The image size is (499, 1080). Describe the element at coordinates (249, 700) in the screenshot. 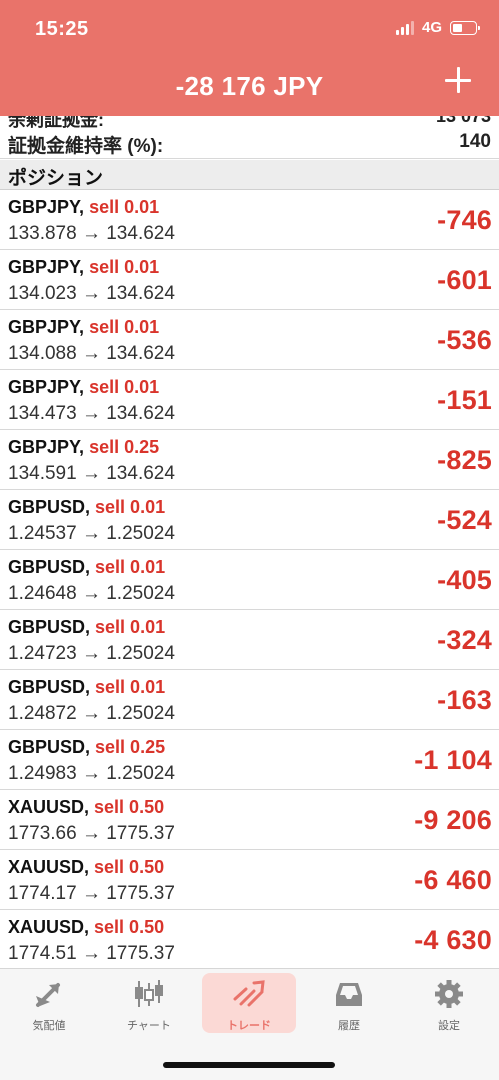

I see `position-row: GBPUSD, sell 0.01 1.24872 → 1.25024 -163` at that location.